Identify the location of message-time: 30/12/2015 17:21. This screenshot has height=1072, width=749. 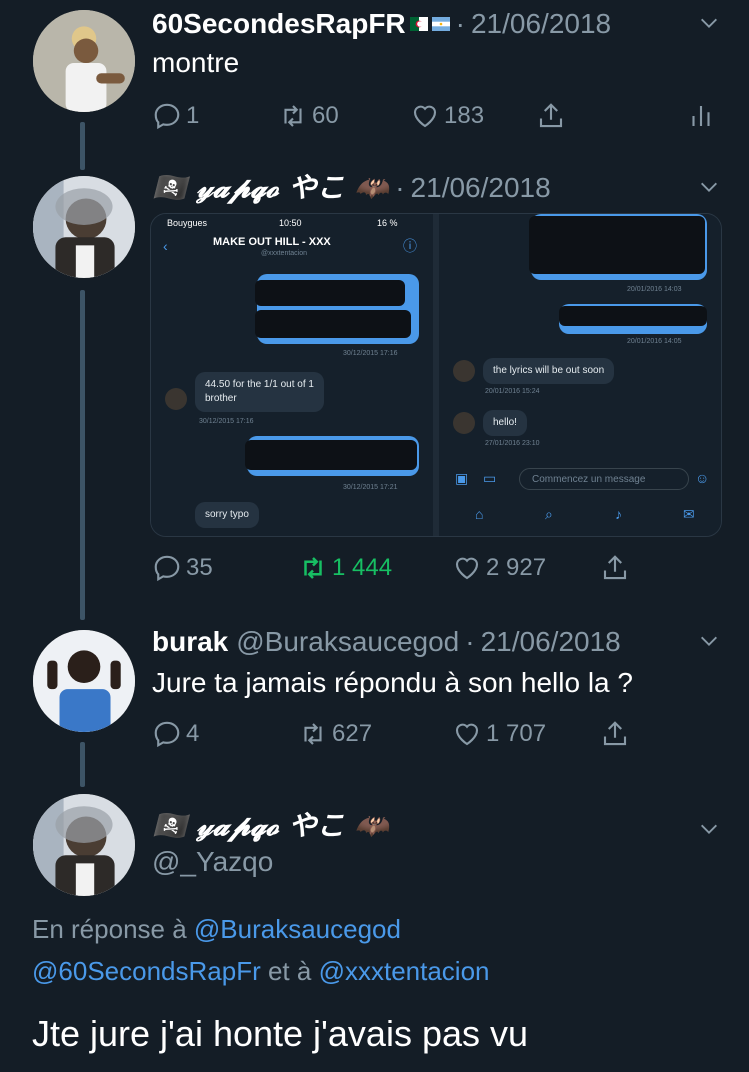
(370, 487).